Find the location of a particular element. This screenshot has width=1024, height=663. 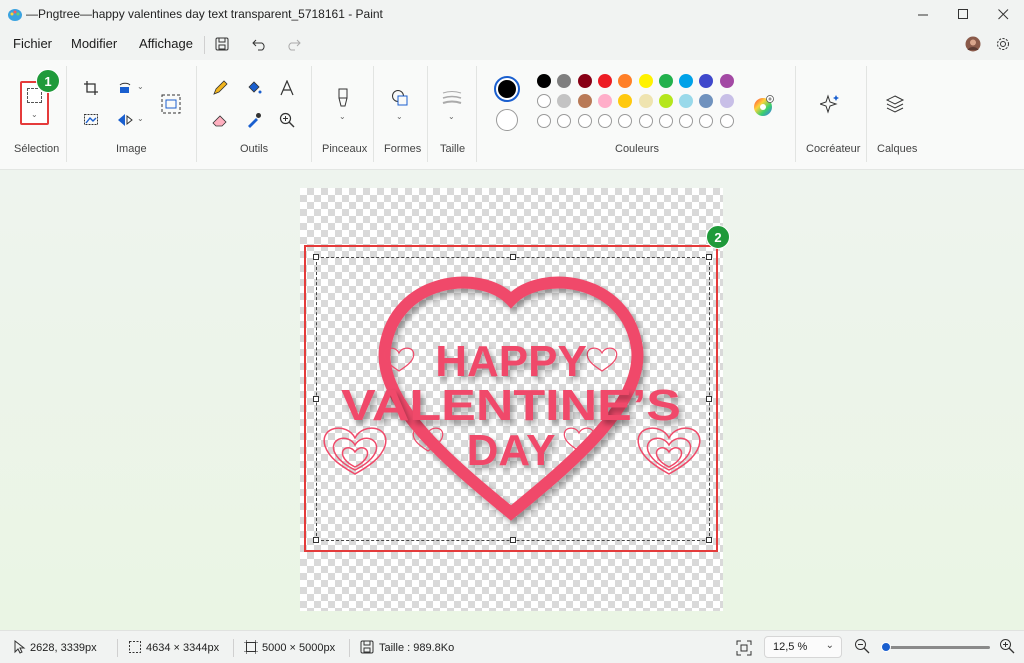

pencil-button is located at coordinates (220, 88).